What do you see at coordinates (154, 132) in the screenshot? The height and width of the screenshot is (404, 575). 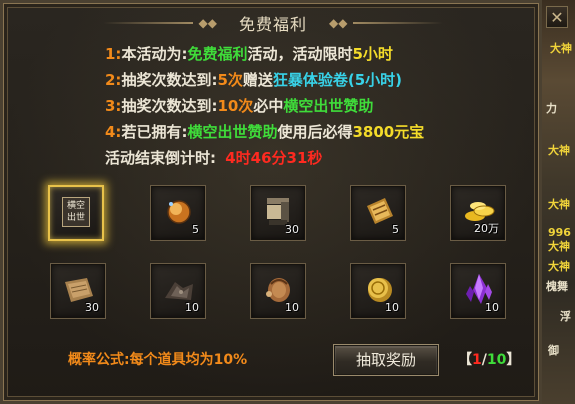 I see `rule-text: 若已拥有:` at bounding box center [154, 132].